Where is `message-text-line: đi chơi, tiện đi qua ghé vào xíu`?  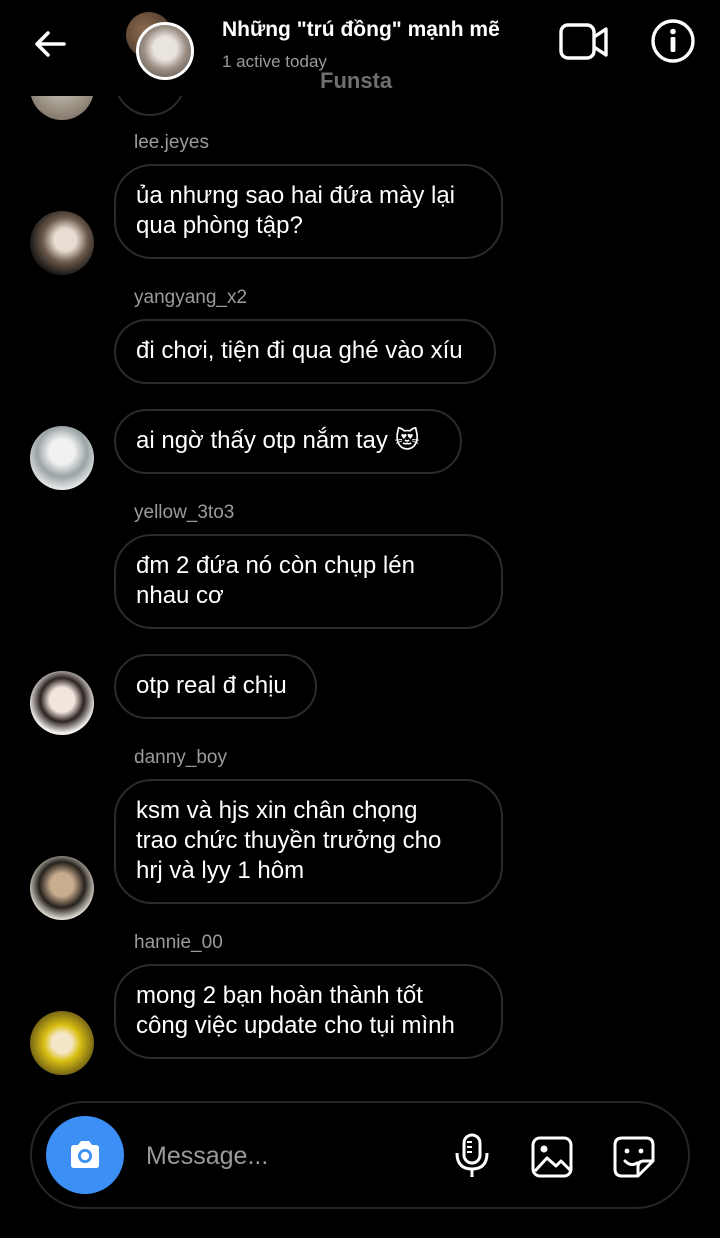
message-text-line: đi chơi, tiện đi qua ghé vào xíu is located at coordinates (299, 350).